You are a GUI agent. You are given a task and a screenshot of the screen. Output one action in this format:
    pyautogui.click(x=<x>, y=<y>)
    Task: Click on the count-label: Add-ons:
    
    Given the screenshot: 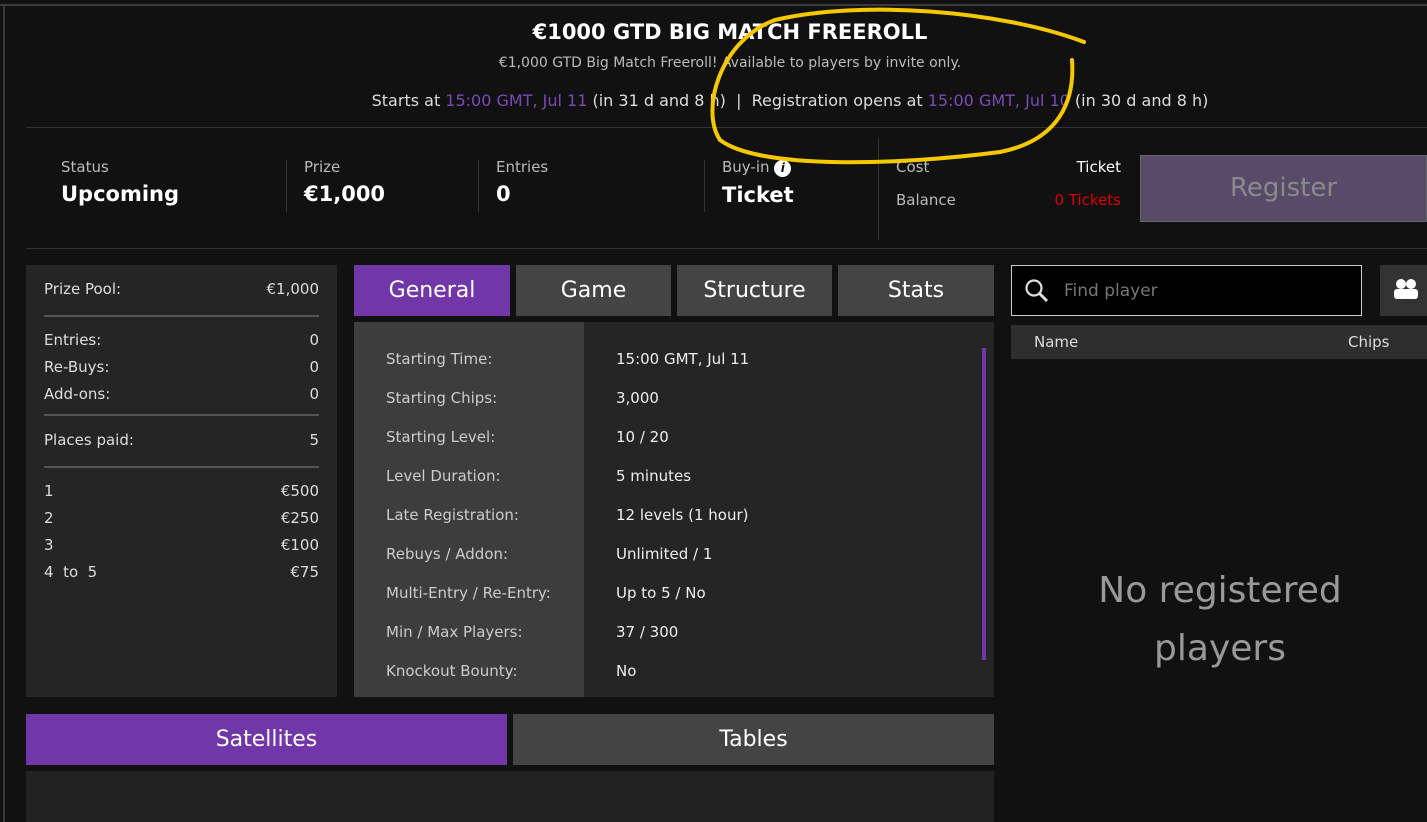 What is the action you would take?
    pyautogui.click(x=77, y=394)
    